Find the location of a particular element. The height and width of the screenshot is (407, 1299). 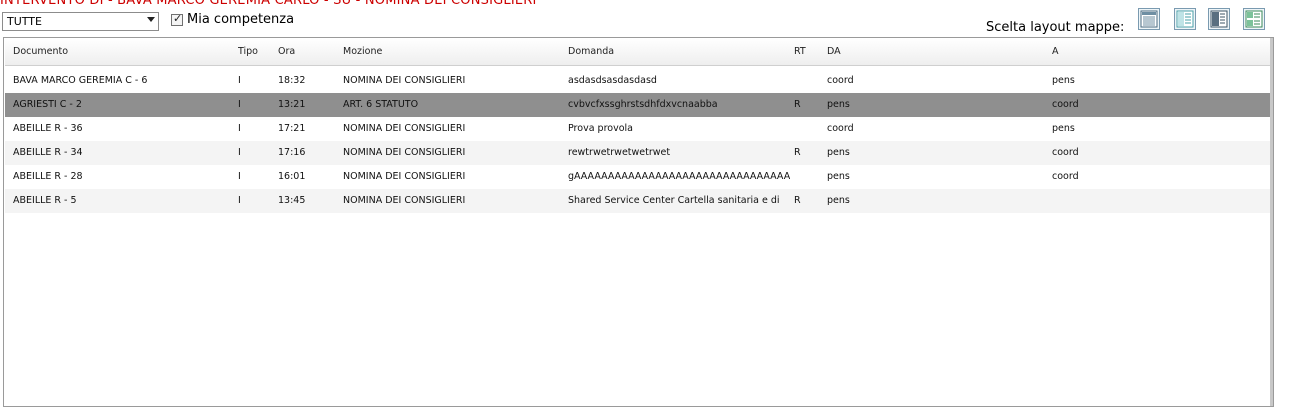

cell-ora: 17:16 is located at coordinates (292, 152).